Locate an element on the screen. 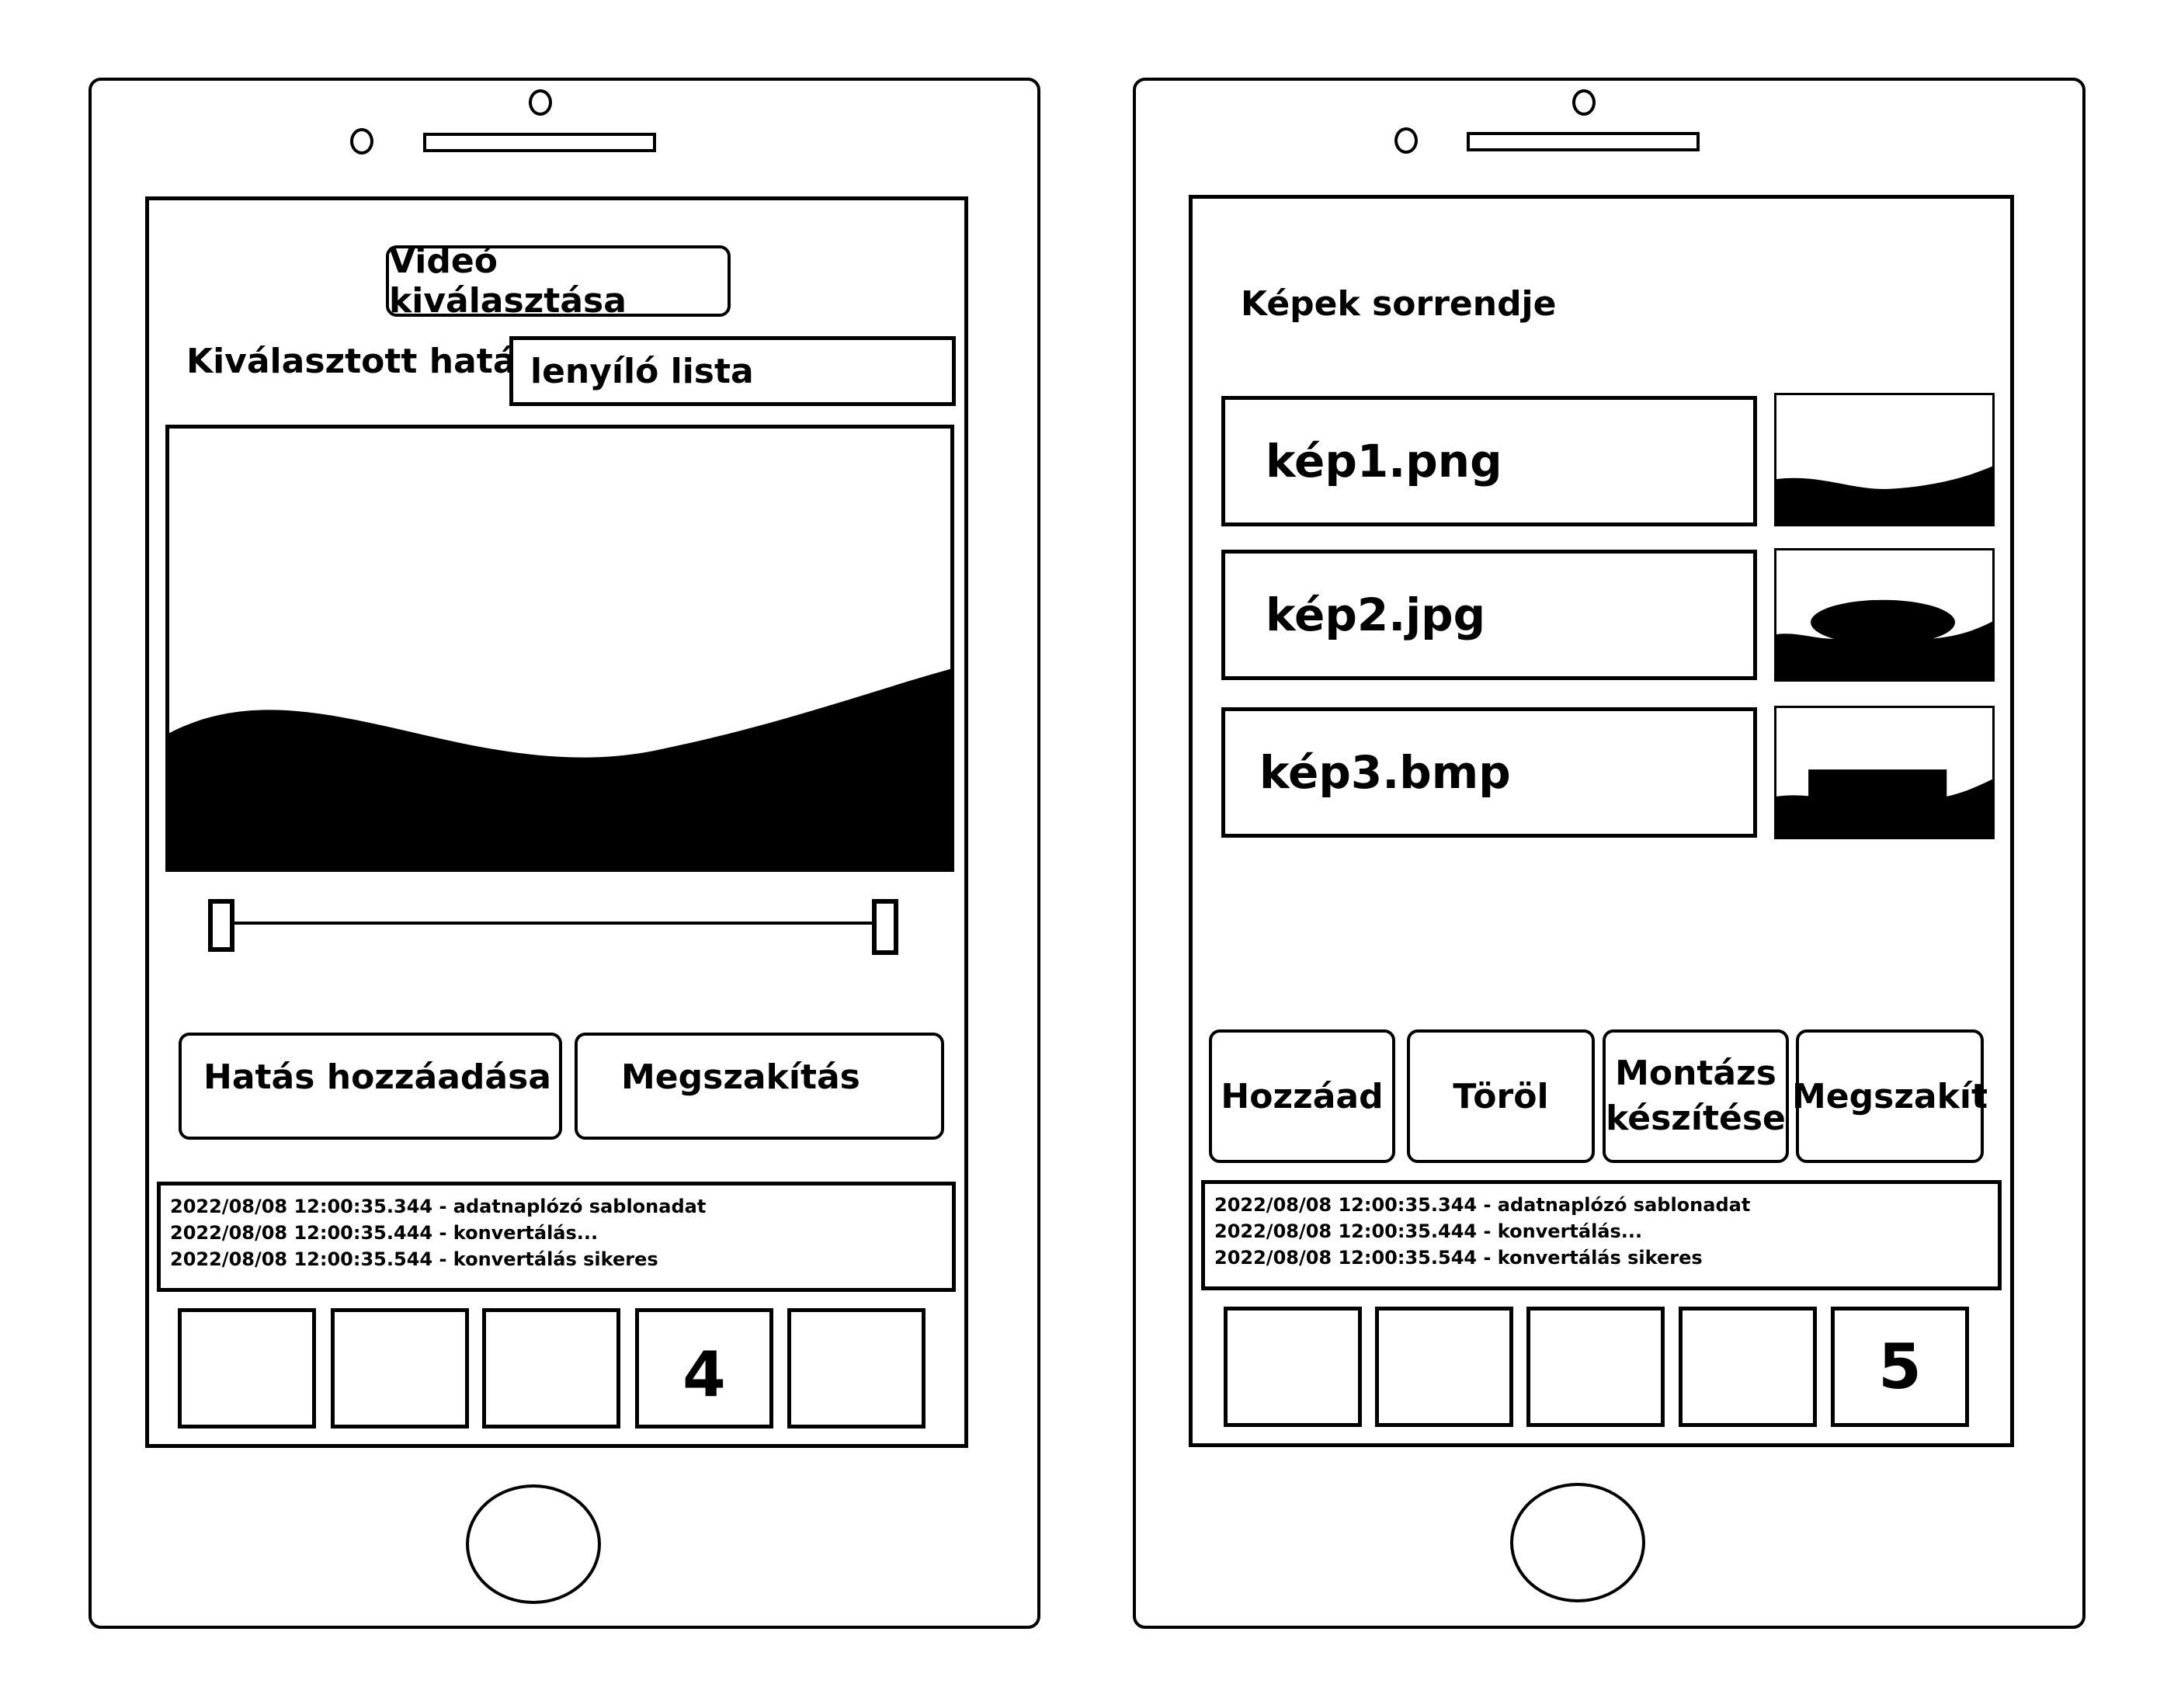 This screenshot has height=1708, width=2174. add-label: Hozzáad is located at coordinates (1303, 1096).